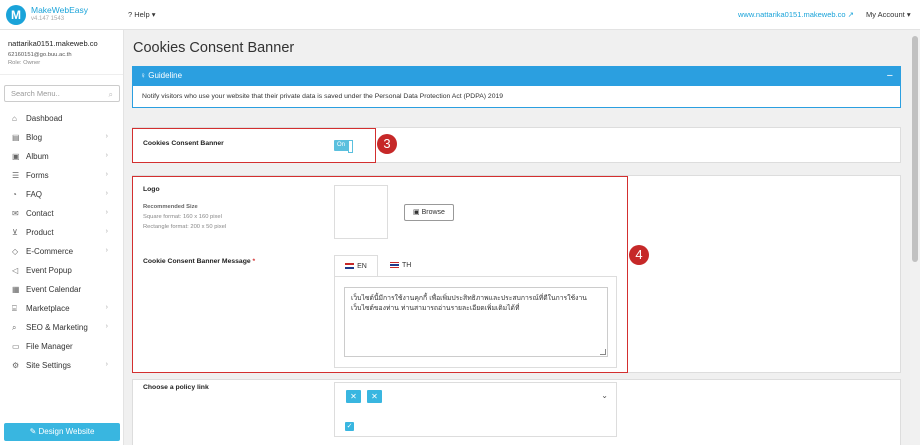  I want to click on mail-icon: ✉, so click(15, 213).